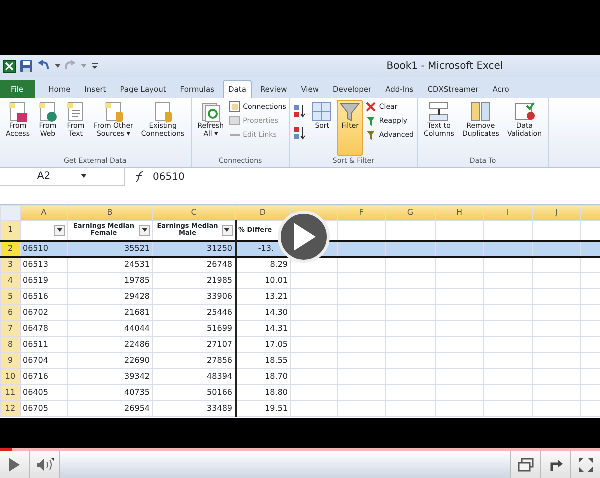  What do you see at coordinates (263, 280) in the screenshot?
I see `table-cell: 10.01` at bounding box center [263, 280].